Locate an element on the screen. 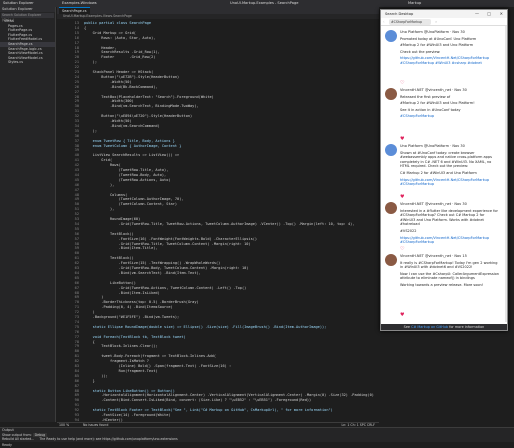 The height and width of the screenshot is (448, 514). ide-bottom-statusbar: Ready is located at coordinates (257, 445).